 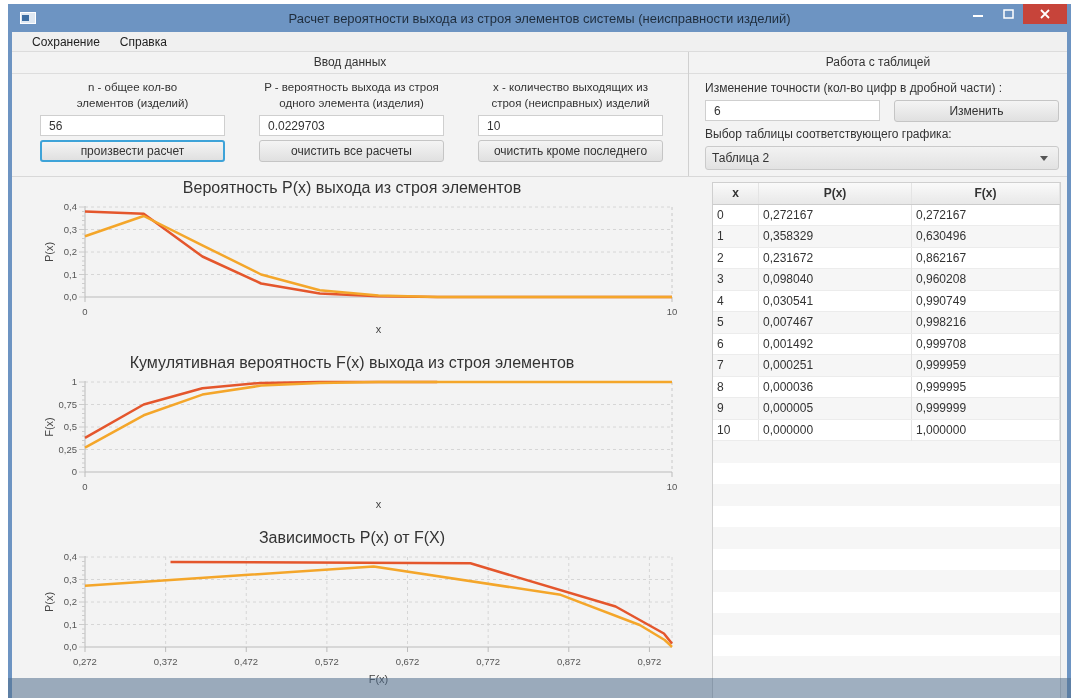 What do you see at coordinates (736, 387) in the screenshot?
I see `table-cell: 8` at bounding box center [736, 387].